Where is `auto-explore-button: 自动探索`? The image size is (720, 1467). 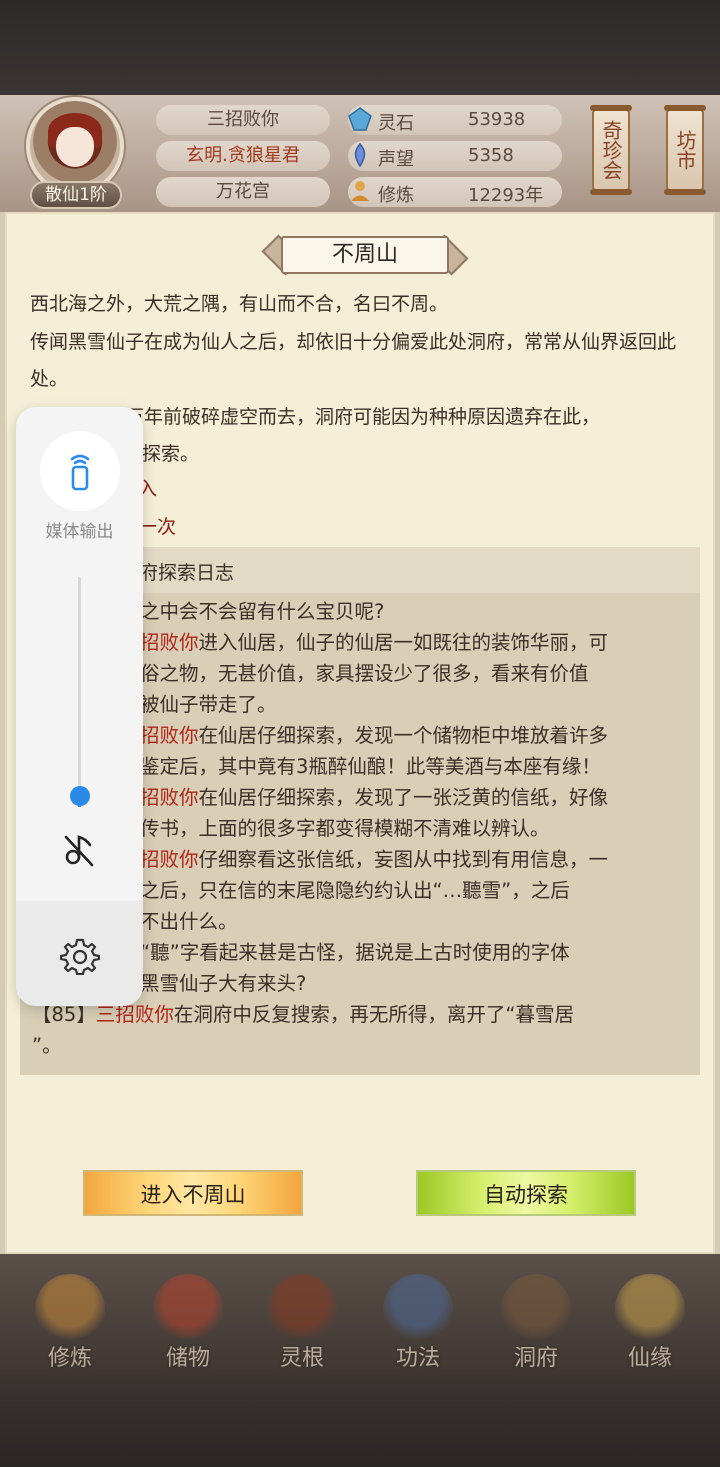
auto-explore-button: 自动探索 is located at coordinates (526, 1193).